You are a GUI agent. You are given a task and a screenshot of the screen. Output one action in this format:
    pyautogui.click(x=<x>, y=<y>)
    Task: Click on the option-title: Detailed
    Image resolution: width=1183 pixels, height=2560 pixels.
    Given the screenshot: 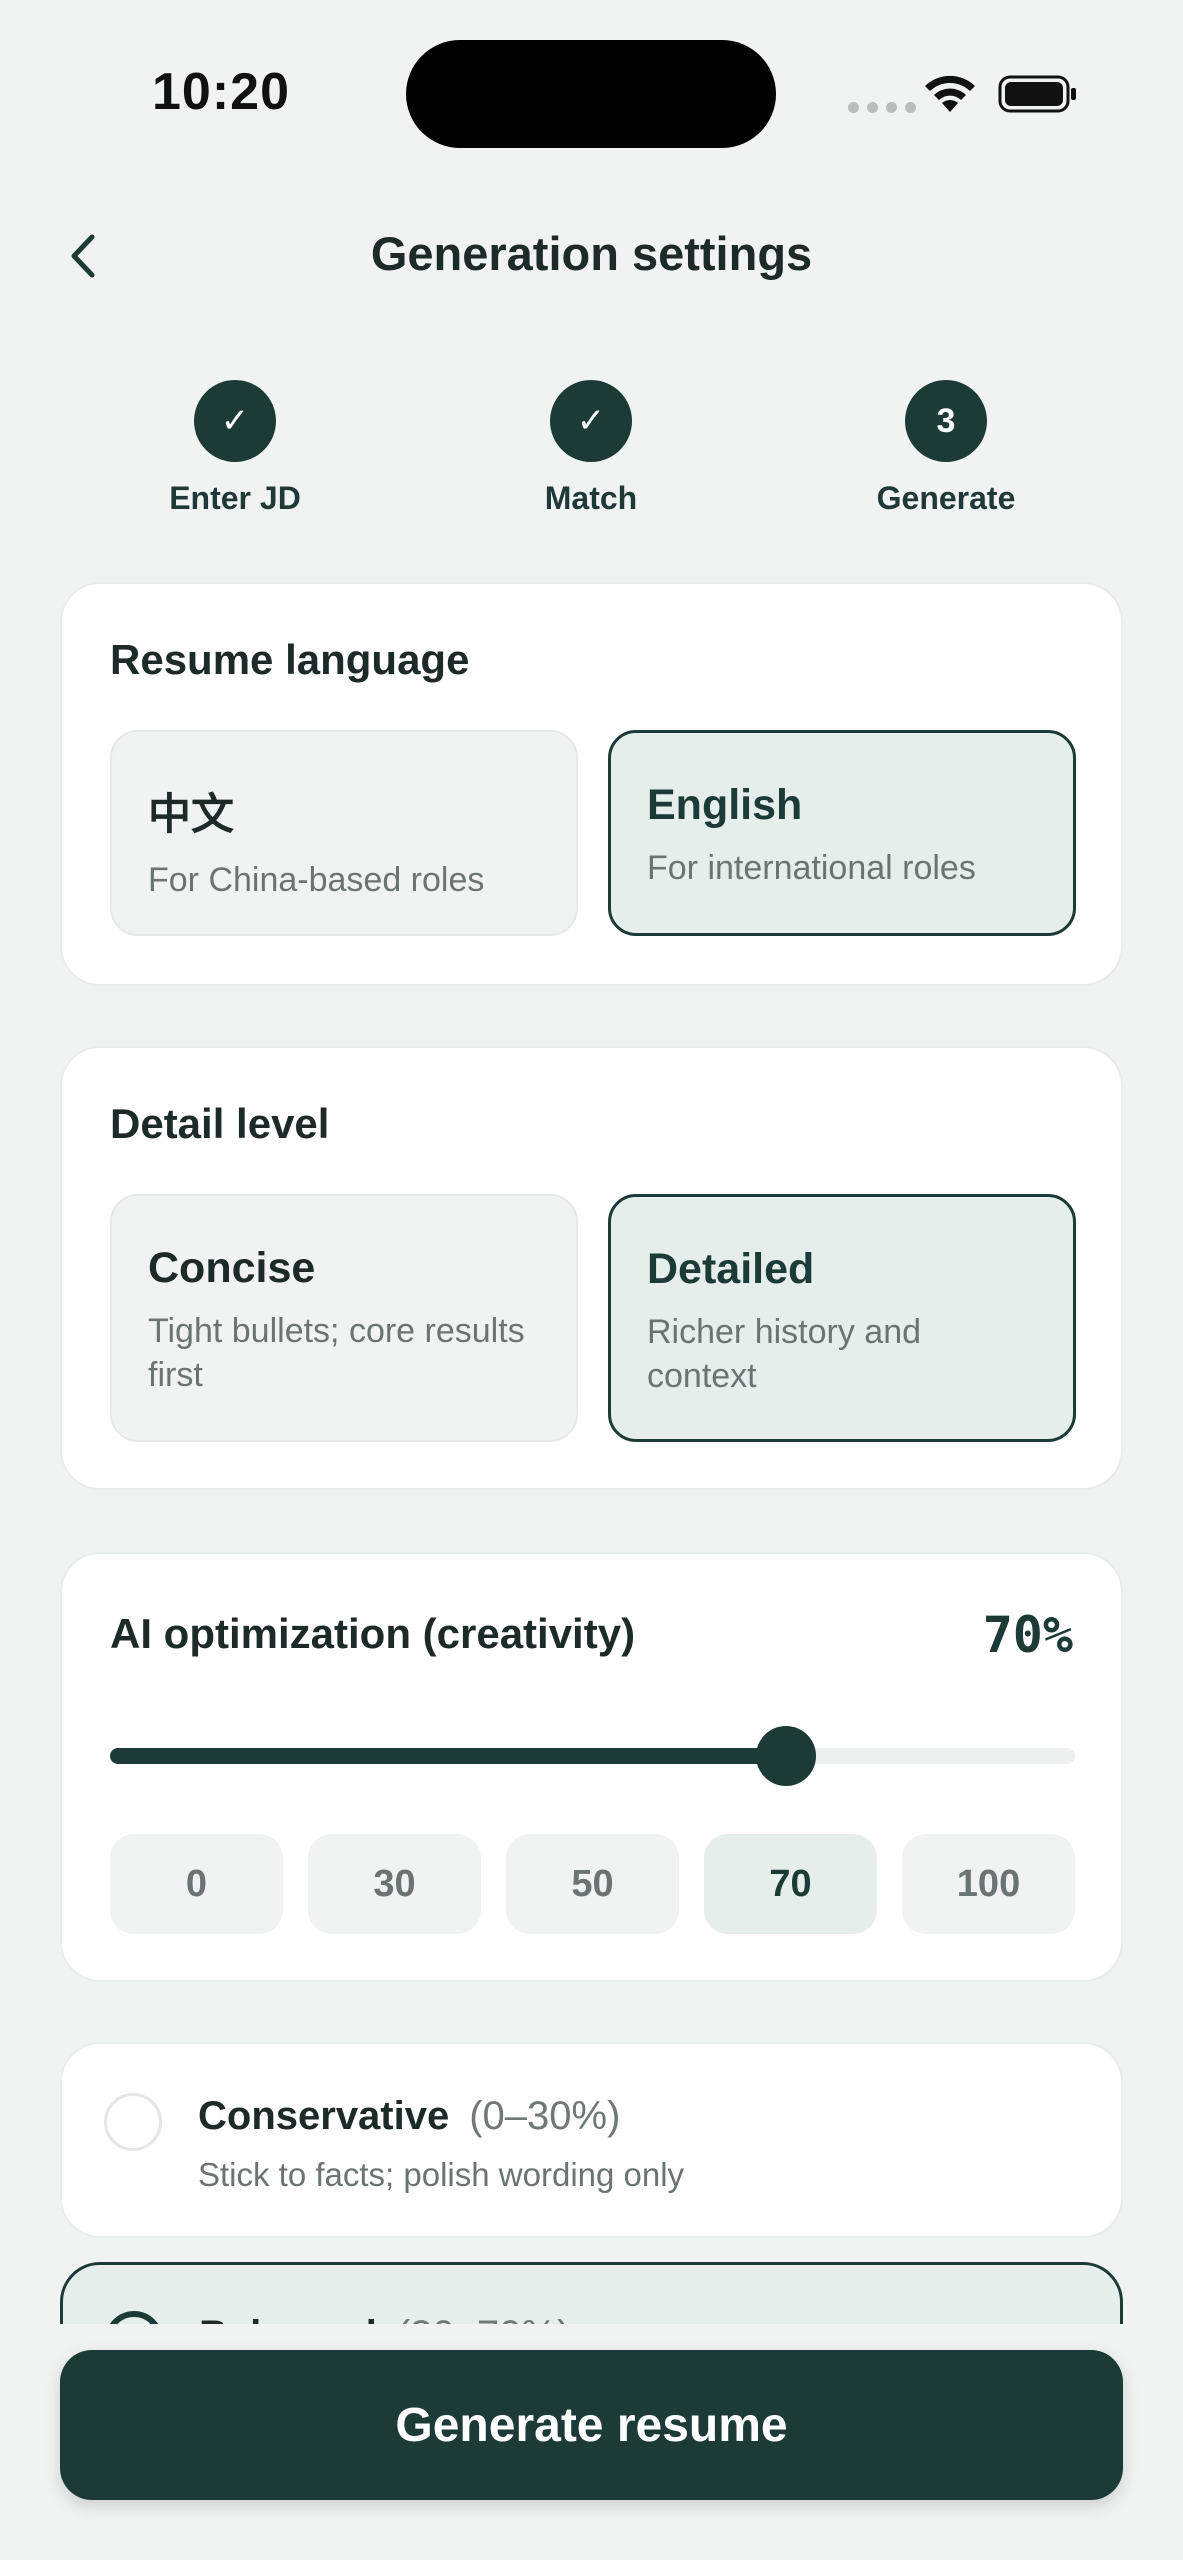 What is the action you would take?
    pyautogui.click(x=731, y=1269)
    